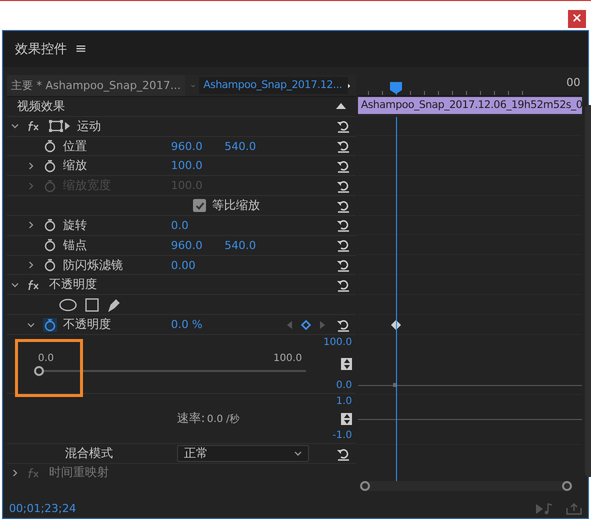  I want to click on axis-max-label: 100.0, so click(337, 342).